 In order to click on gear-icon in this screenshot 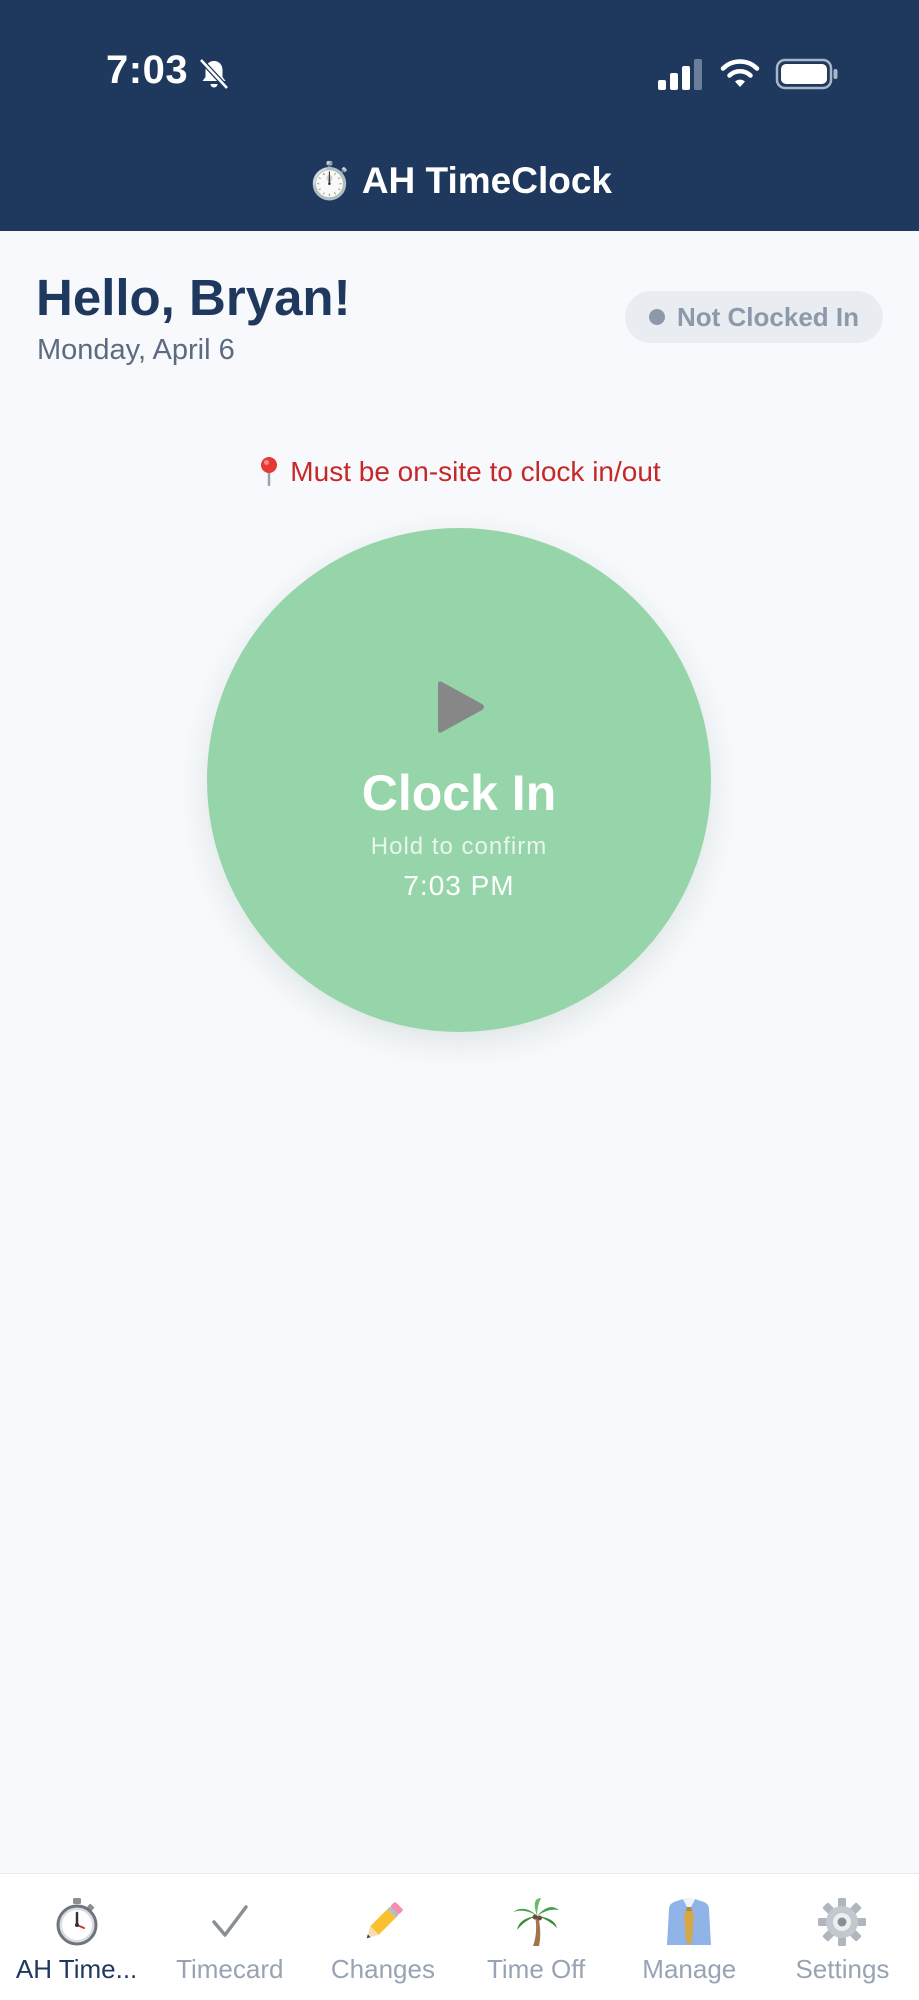, I will do `click(842, 1922)`.